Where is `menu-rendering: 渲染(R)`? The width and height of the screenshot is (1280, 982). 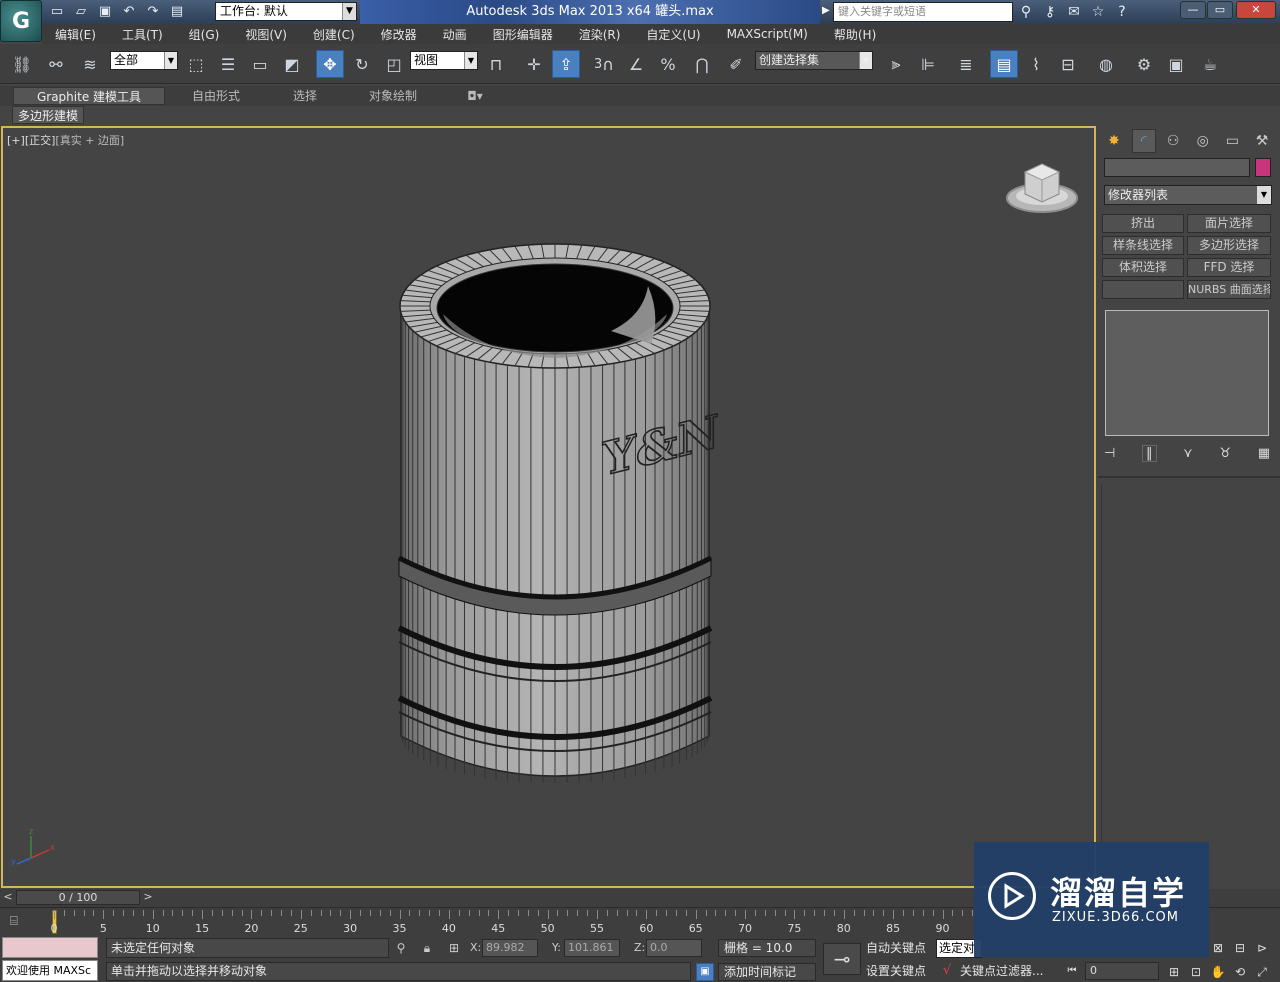 menu-rendering: 渲染(R) is located at coordinates (600, 34).